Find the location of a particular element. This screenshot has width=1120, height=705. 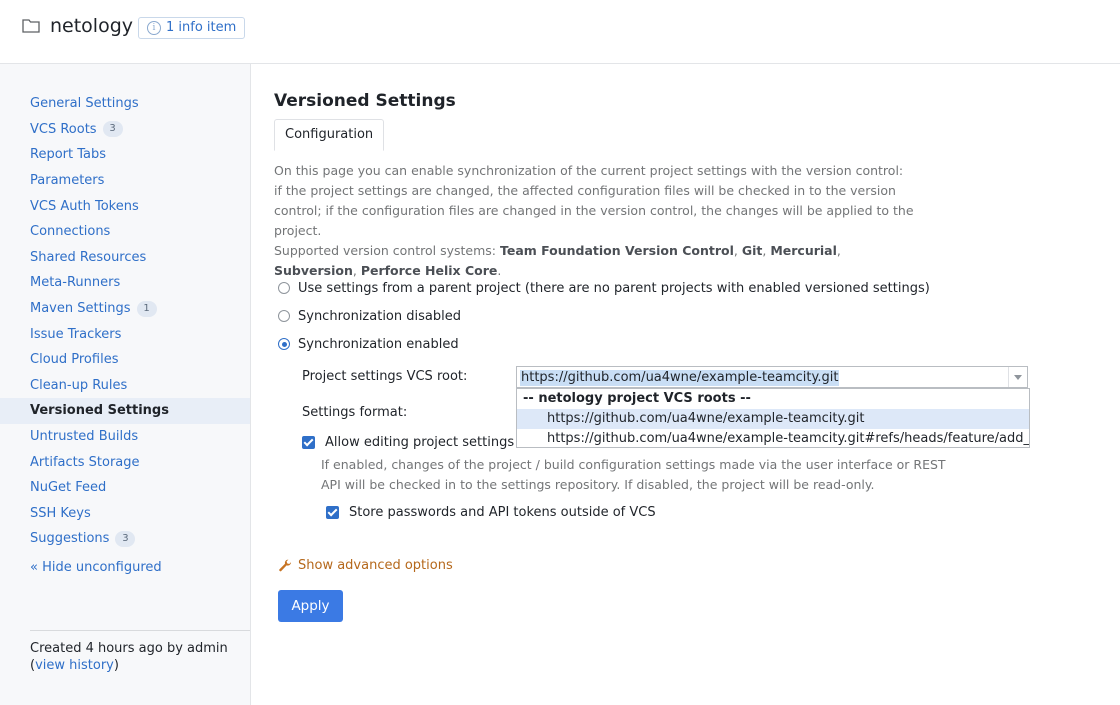

sidebar-item-issue-trackers: Issue Trackers is located at coordinates (125, 334).